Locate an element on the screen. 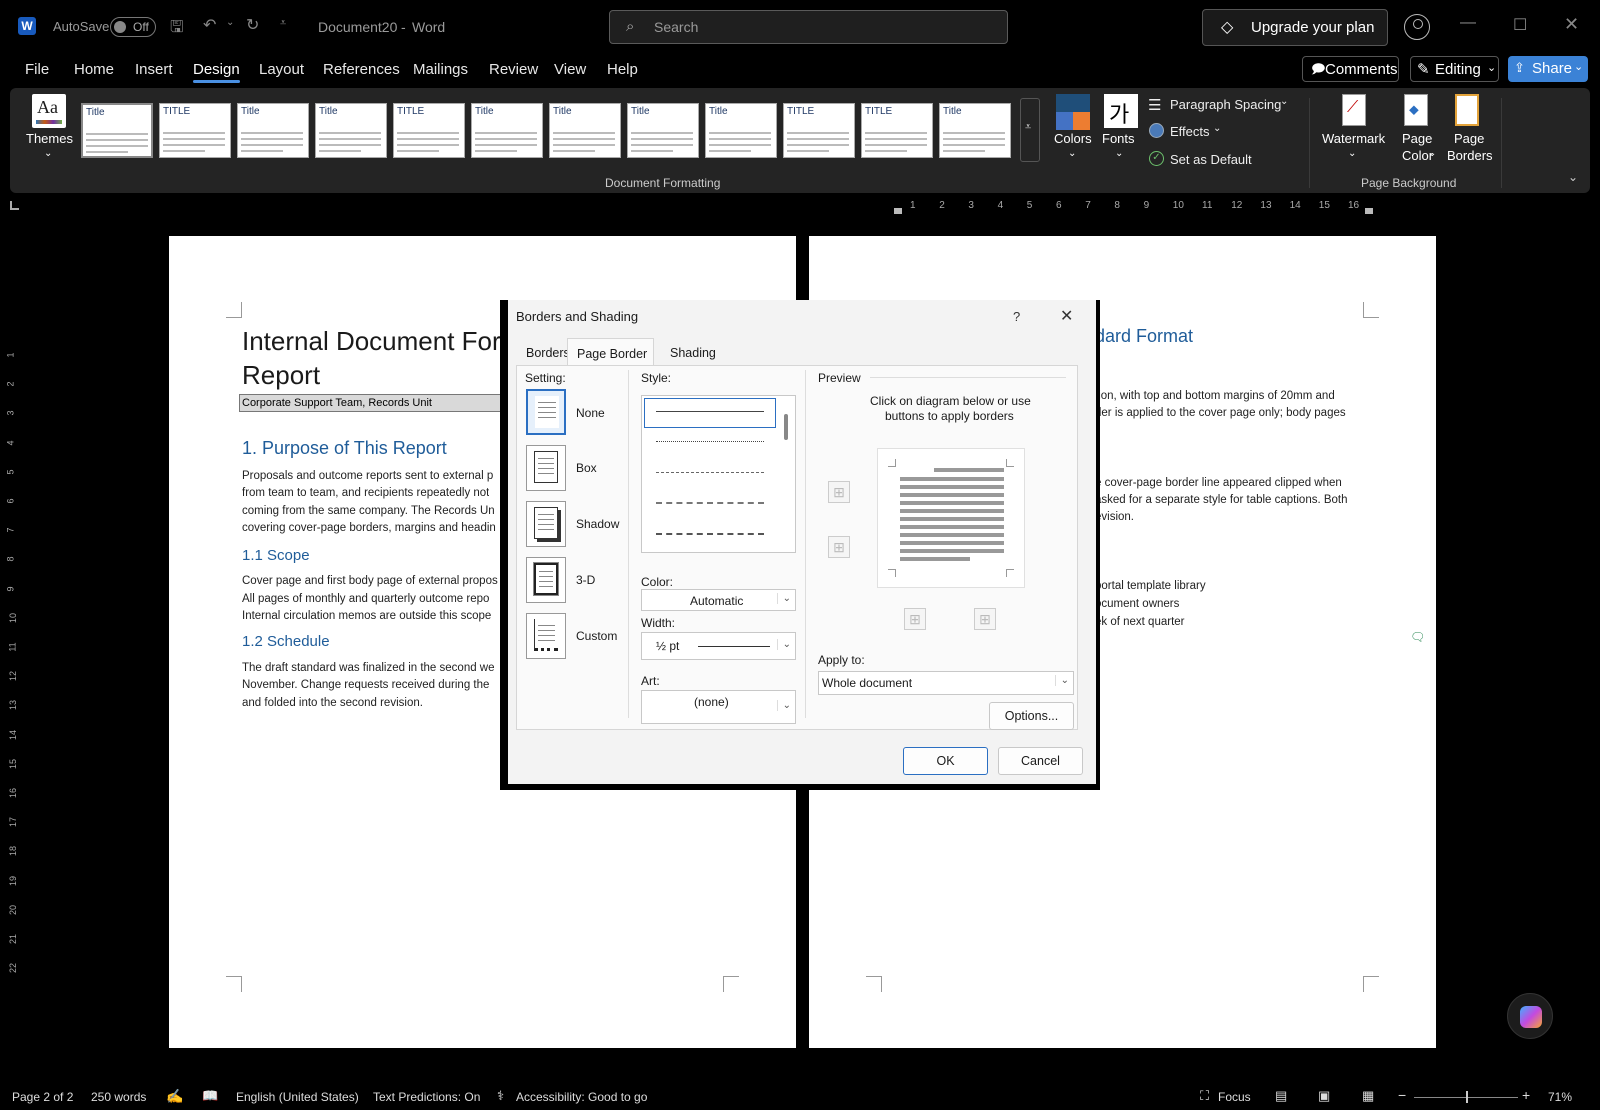 The width and height of the screenshot is (1600, 1110). ok-button: OK is located at coordinates (945, 761).